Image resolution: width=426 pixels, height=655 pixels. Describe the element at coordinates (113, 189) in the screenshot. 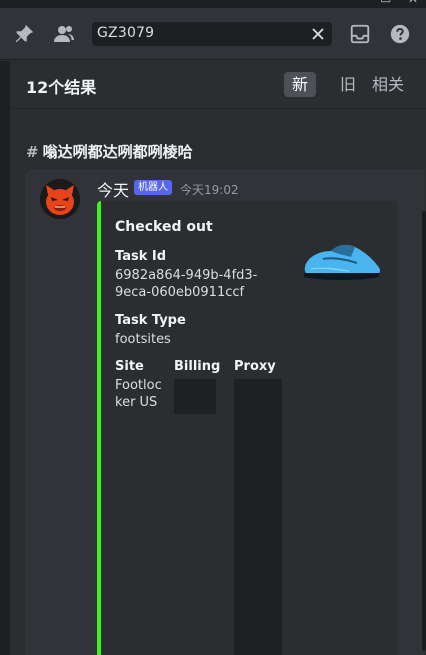

I see `author-name: 今天` at that location.